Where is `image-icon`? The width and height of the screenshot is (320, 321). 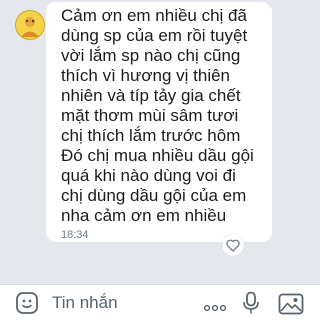
image-icon is located at coordinates (291, 304).